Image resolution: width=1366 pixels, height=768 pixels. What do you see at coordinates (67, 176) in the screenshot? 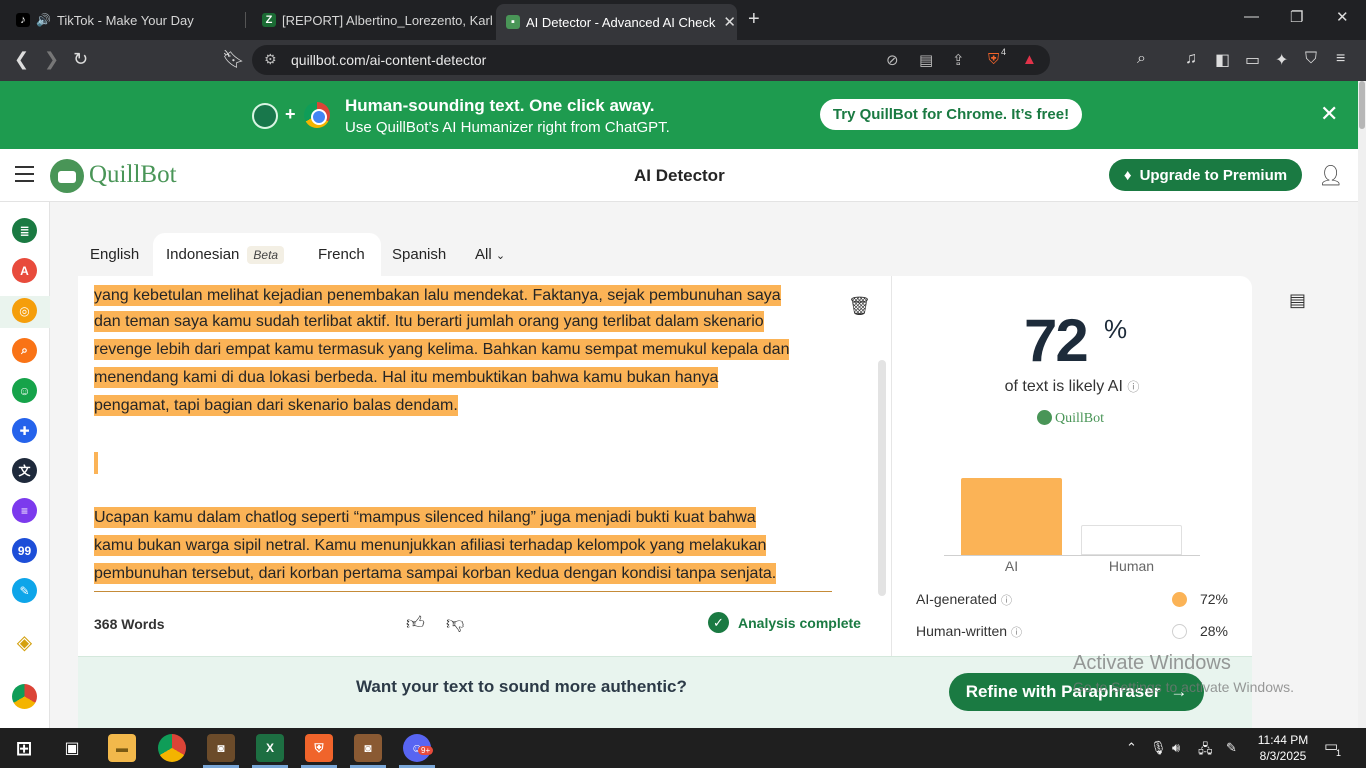
I see `quillbot-logo-icon` at bounding box center [67, 176].